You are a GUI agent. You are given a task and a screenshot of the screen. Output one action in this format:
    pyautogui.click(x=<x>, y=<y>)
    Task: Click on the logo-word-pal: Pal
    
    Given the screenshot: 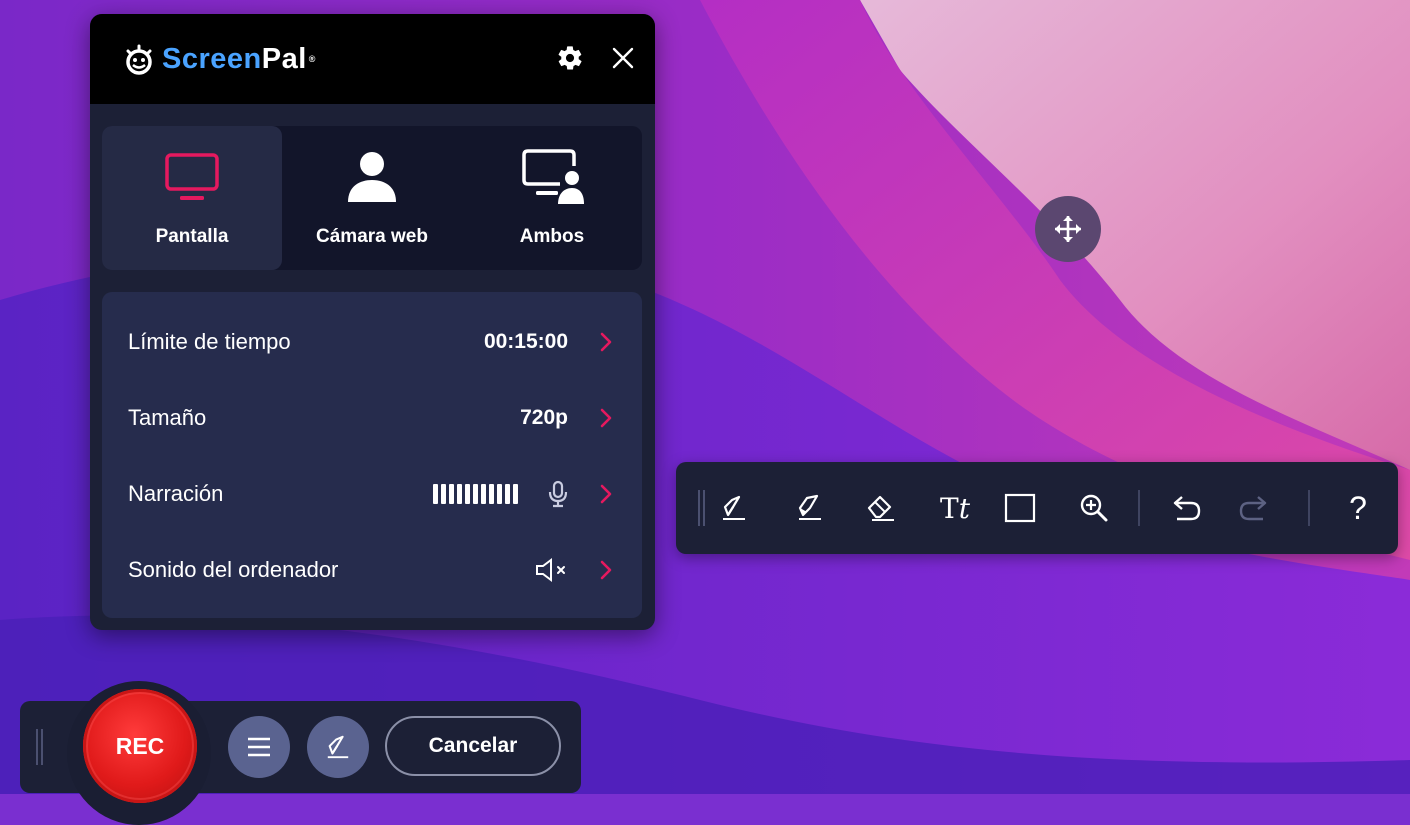 What is the action you would take?
    pyautogui.click(x=284, y=58)
    